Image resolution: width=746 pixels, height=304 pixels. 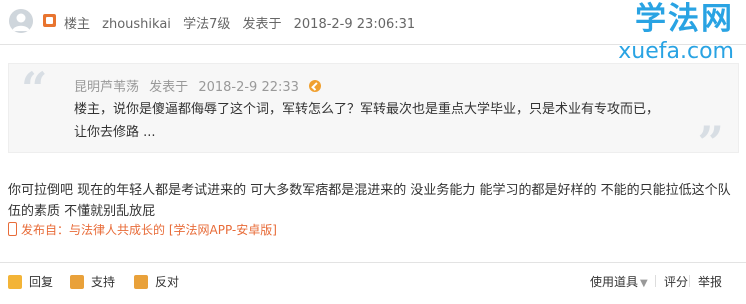 I want to click on close-quote-icon: ”, so click(x=710, y=143).